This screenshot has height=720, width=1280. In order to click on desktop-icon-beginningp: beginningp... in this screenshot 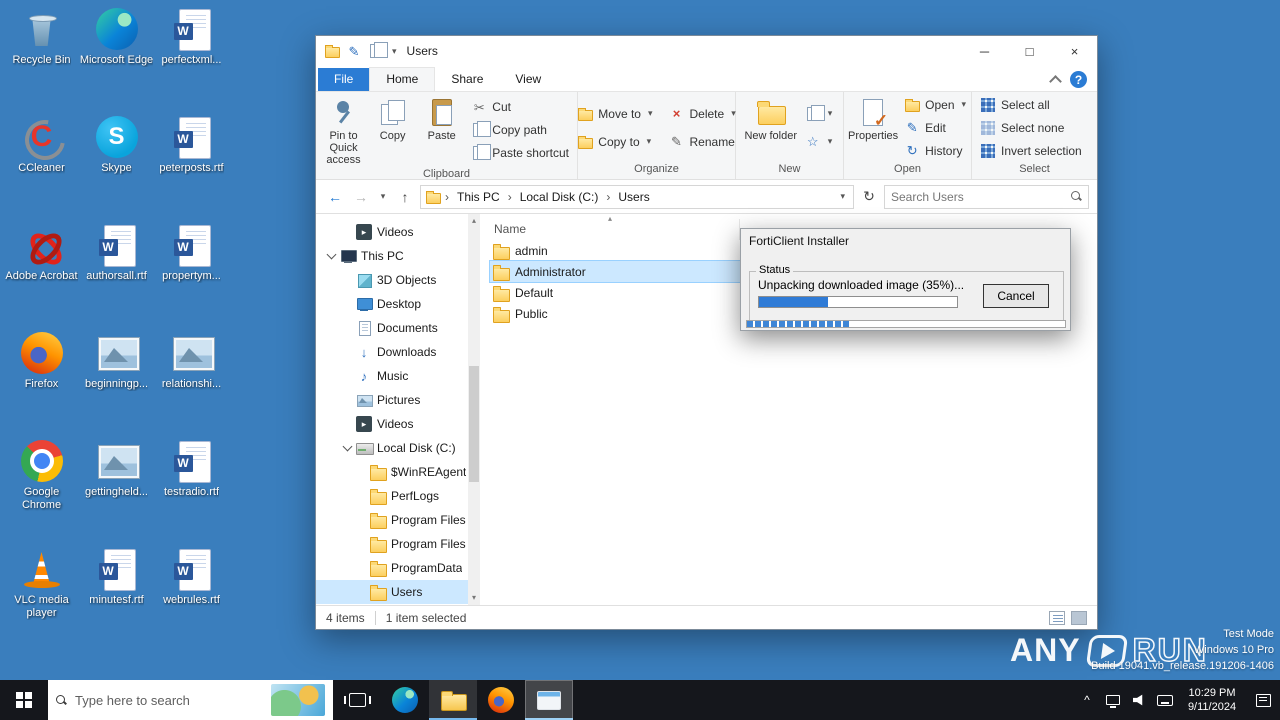, I will do `click(116, 384)`.